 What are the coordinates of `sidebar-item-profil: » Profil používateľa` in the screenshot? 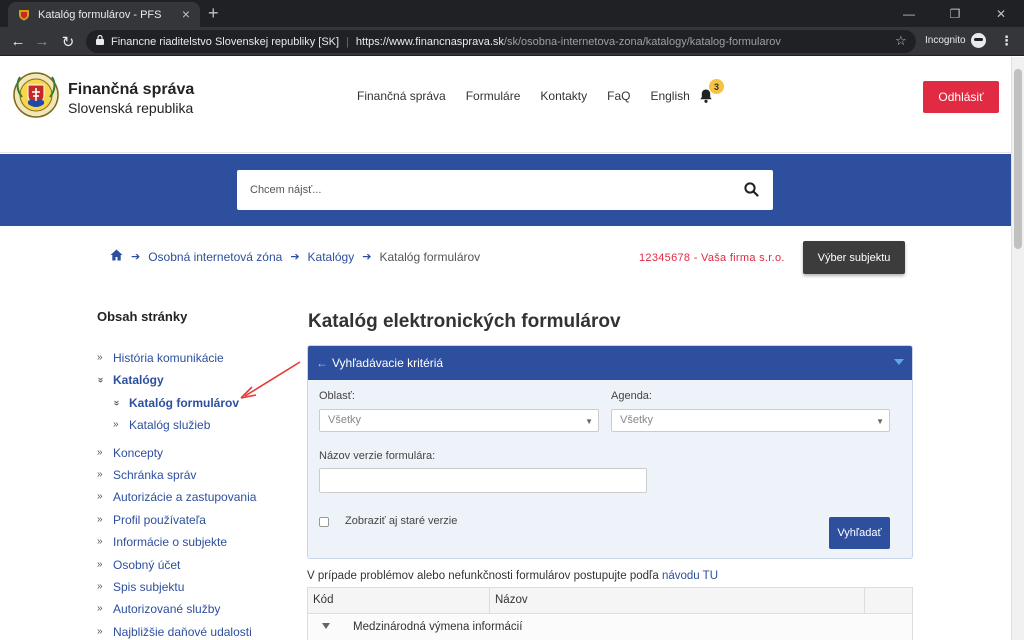 It's located at (187, 522).